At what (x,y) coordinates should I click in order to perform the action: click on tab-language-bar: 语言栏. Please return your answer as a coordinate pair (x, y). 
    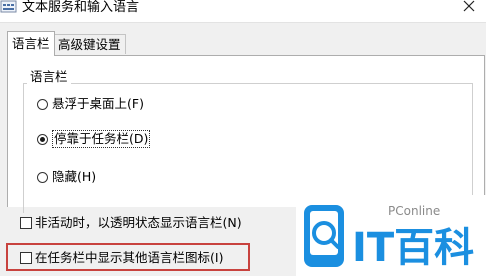
    Looking at the image, I should click on (31, 43).